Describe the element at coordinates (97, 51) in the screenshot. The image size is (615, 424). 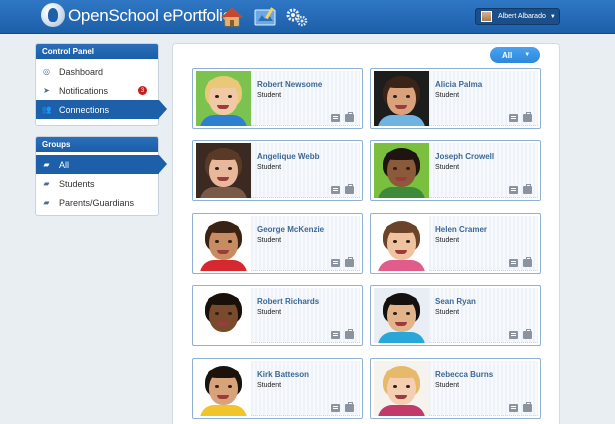
I see `control-panel-title: Control Panel` at that location.